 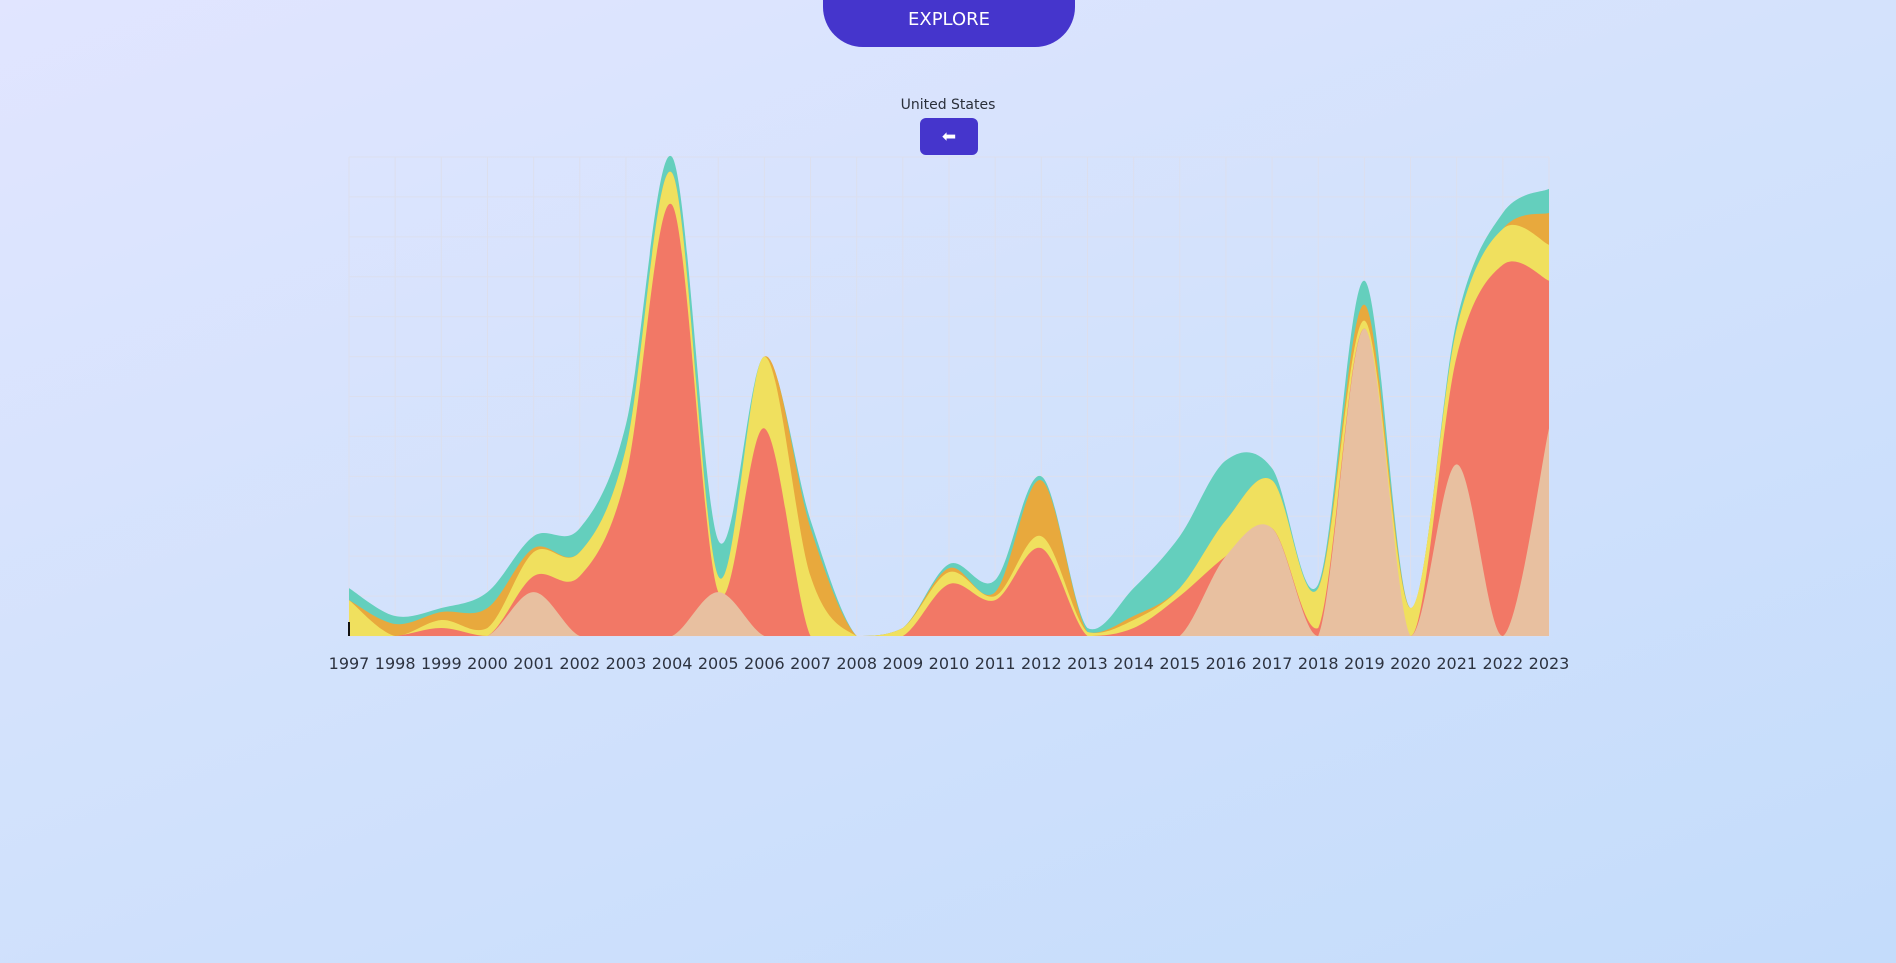 I want to click on x-tick-label: 2016, so click(x=1226, y=663).